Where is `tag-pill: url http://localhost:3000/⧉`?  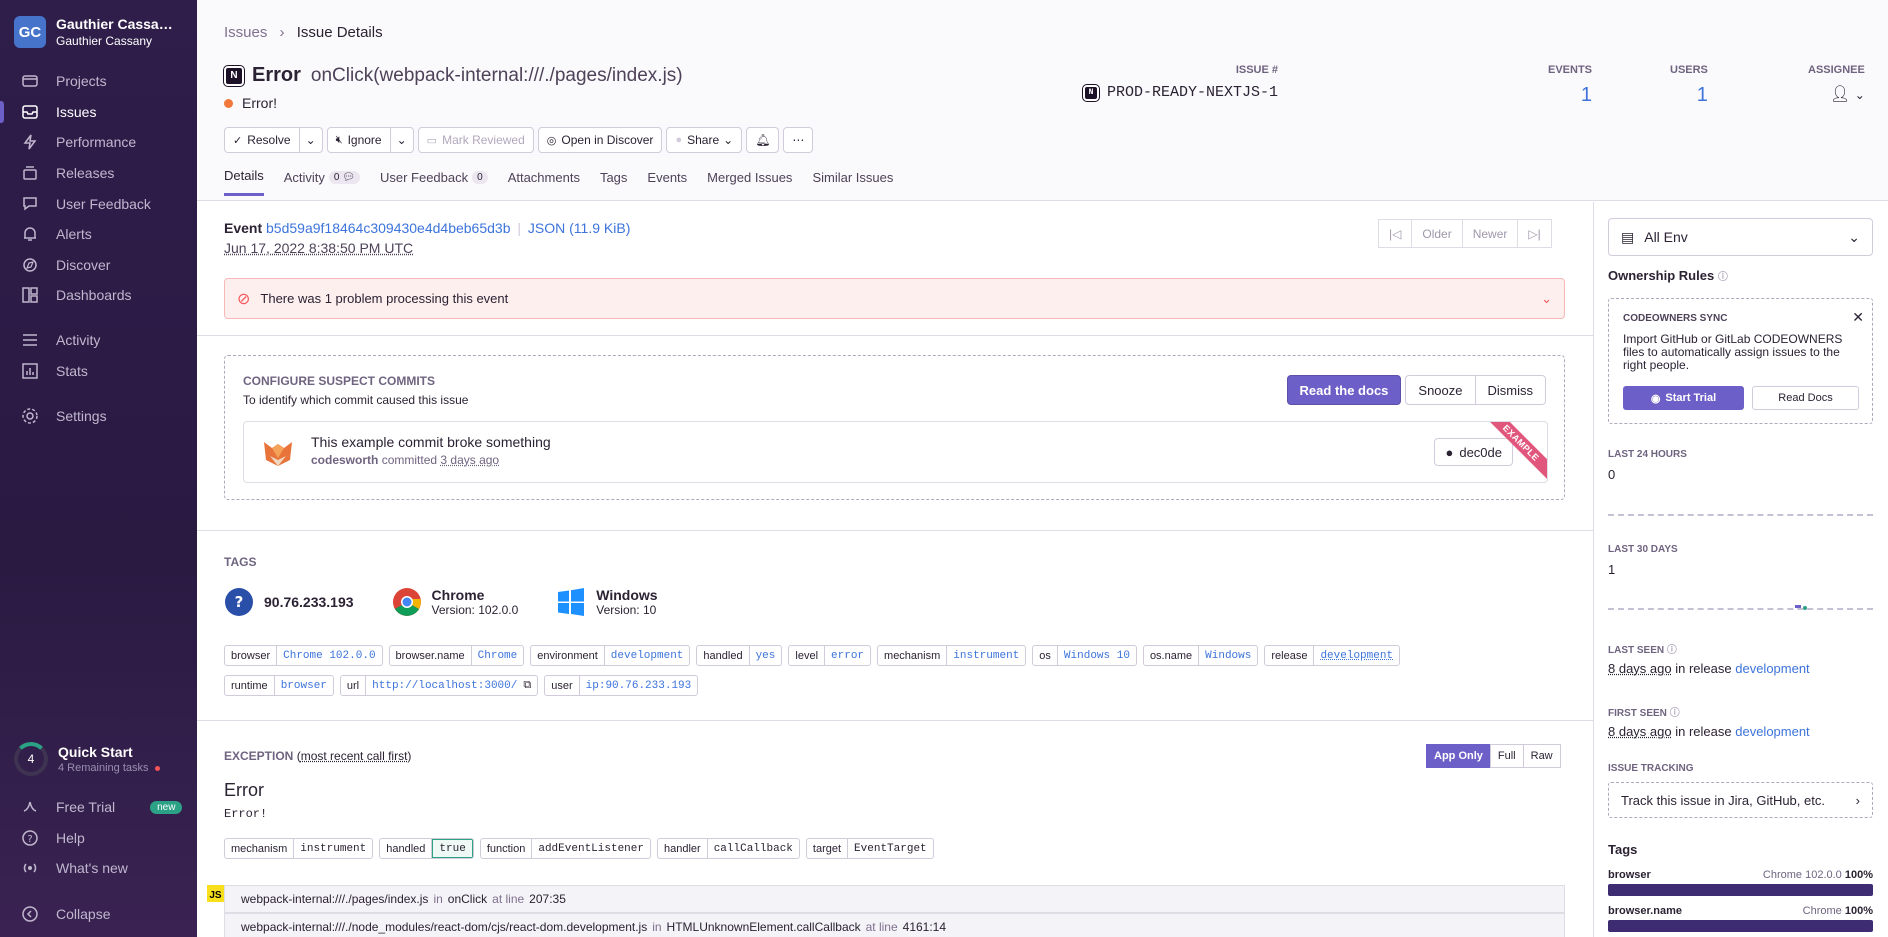 tag-pill: url http://localhost:3000/⧉ is located at coordinates (439, 685).